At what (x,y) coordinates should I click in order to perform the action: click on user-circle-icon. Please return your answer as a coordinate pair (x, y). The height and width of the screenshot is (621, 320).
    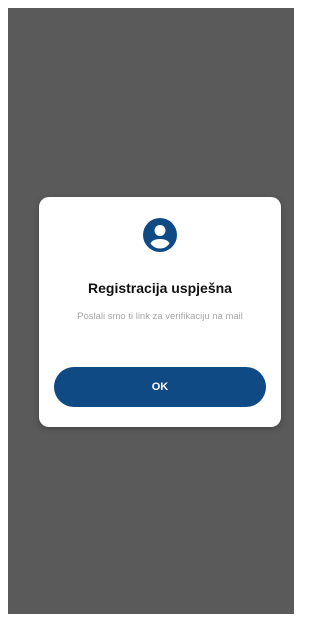
    Looking at the image, I should click on (160, 237).